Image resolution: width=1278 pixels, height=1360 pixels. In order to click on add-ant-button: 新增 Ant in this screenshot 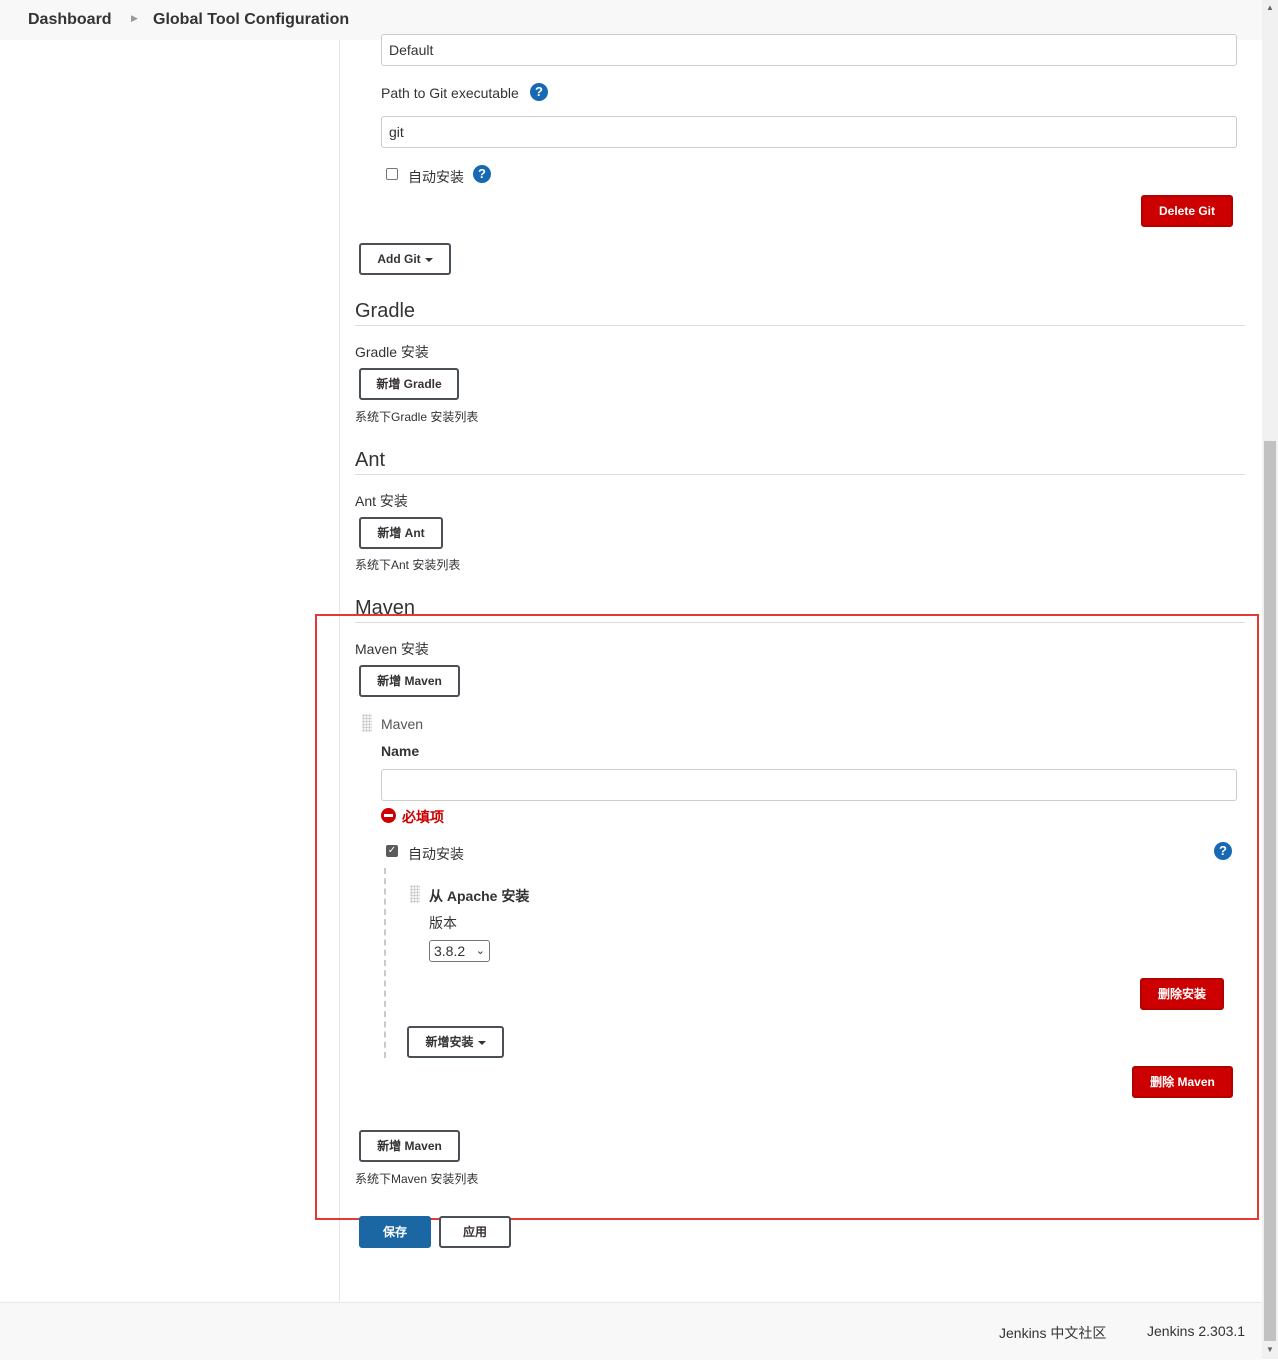, I will do `click(401, 533)`.